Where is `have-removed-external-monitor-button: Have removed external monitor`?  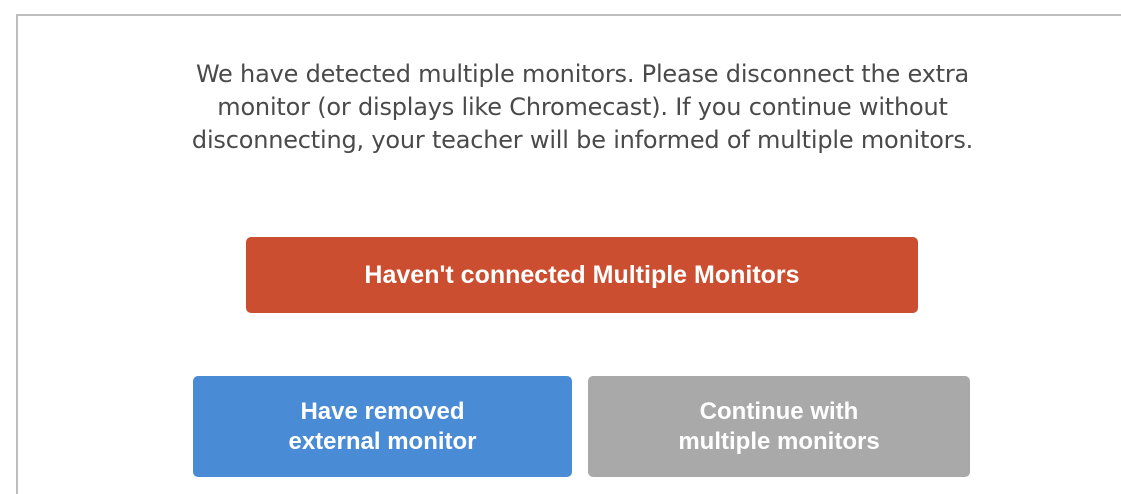
have-removed-external-monitor-button: Have removed external monitor is located at coordinates (382, 426).